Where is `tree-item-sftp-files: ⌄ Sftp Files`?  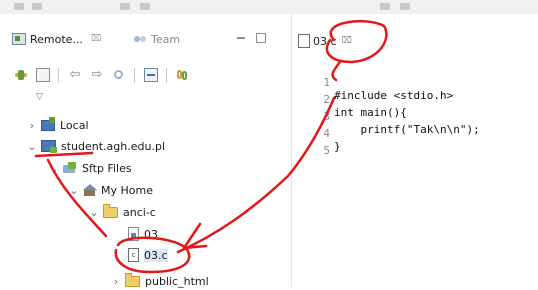
tree-item-sftp-files: ⌄ Sftp Files is located at coordinates (90, 168).